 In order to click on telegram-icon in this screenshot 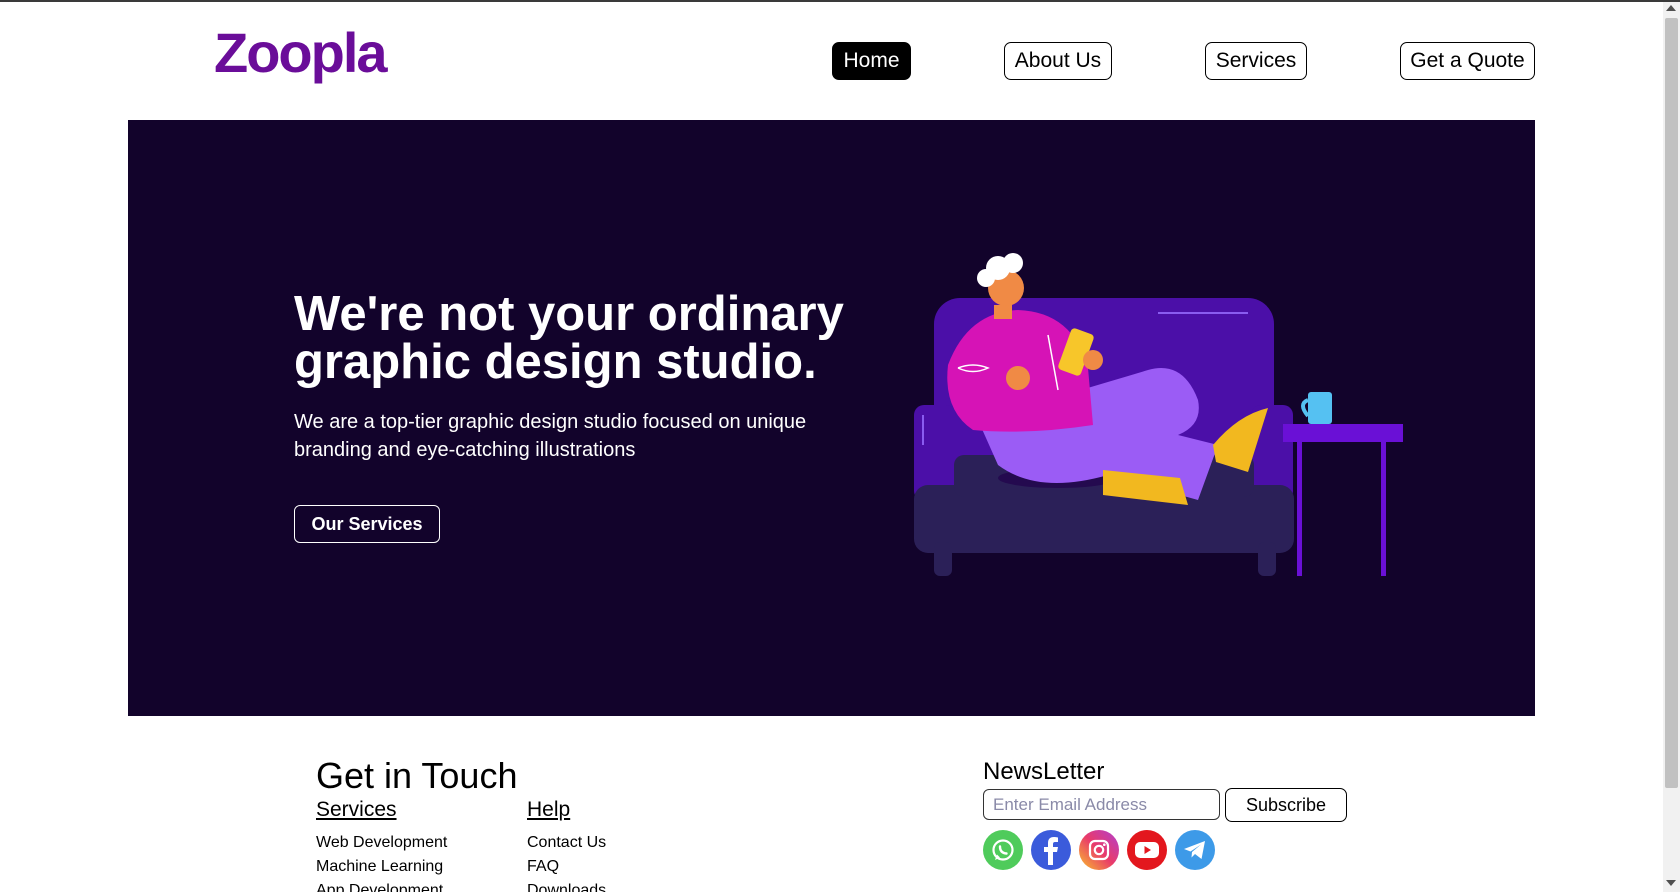, I will do `click(1195, 850)`.